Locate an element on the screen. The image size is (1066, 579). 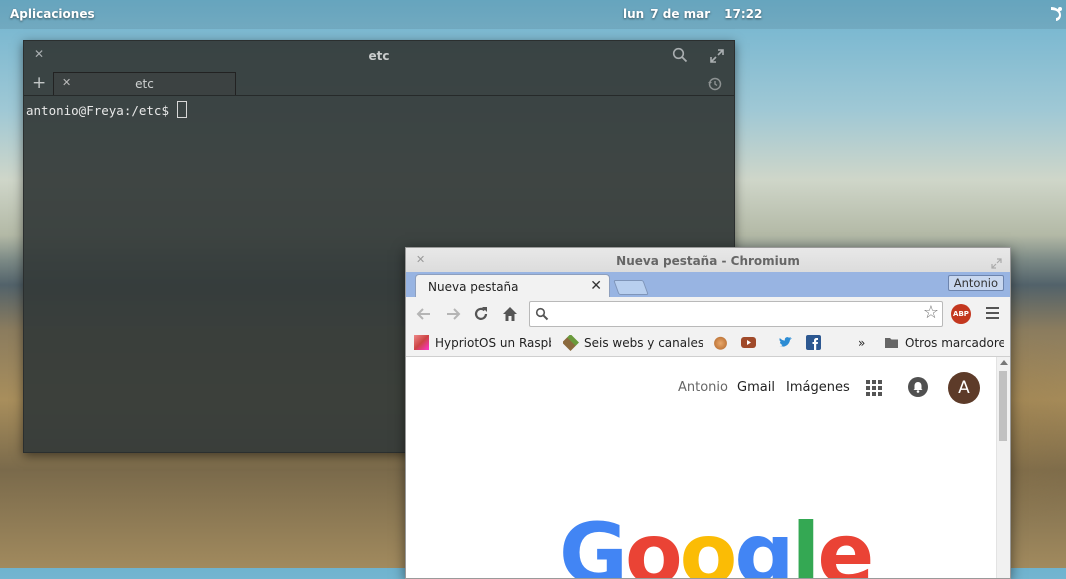
terminal-tab-label: etc is located at coordinates (144, 84).